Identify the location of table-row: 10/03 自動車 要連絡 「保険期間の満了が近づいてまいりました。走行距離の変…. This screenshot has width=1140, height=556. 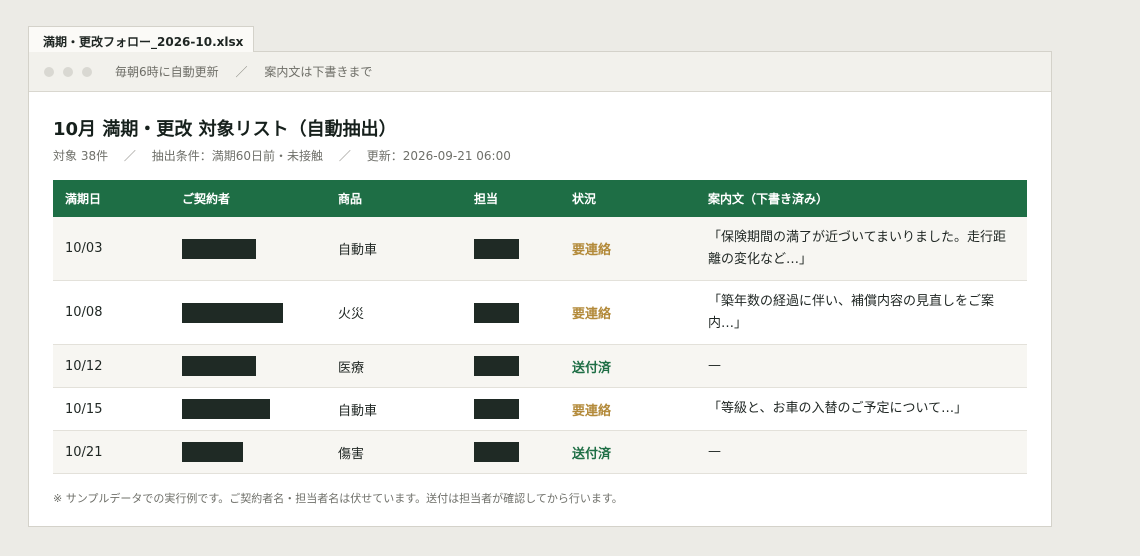
(540, 249).